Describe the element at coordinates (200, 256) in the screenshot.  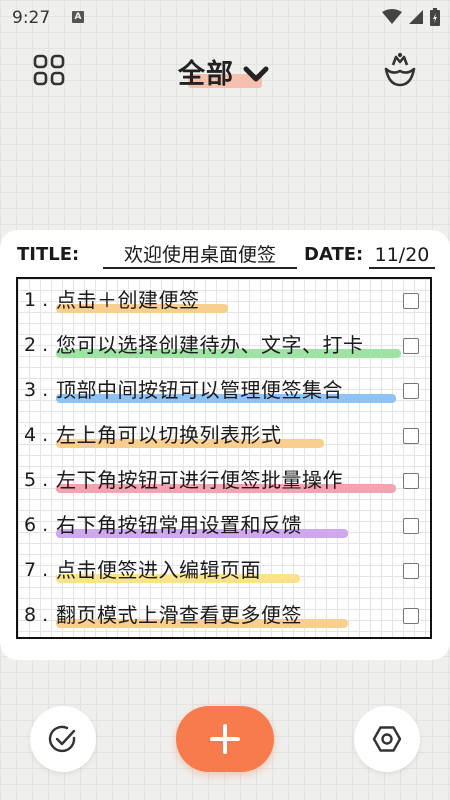
I see `note-title: 欢迎使用桌面便签` at that location.